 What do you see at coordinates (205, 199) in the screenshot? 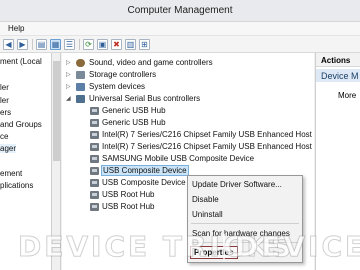
I see `menu-item-disable: Disable` at bounding box center [205, 199].